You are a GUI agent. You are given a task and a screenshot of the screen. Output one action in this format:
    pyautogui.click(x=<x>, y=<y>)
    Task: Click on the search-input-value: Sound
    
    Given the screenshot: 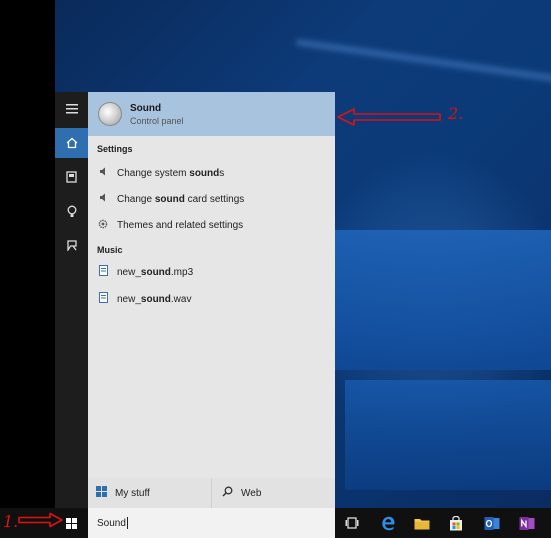 What is the action you would take?
    pyautogui.click(x=111, y=523)
    